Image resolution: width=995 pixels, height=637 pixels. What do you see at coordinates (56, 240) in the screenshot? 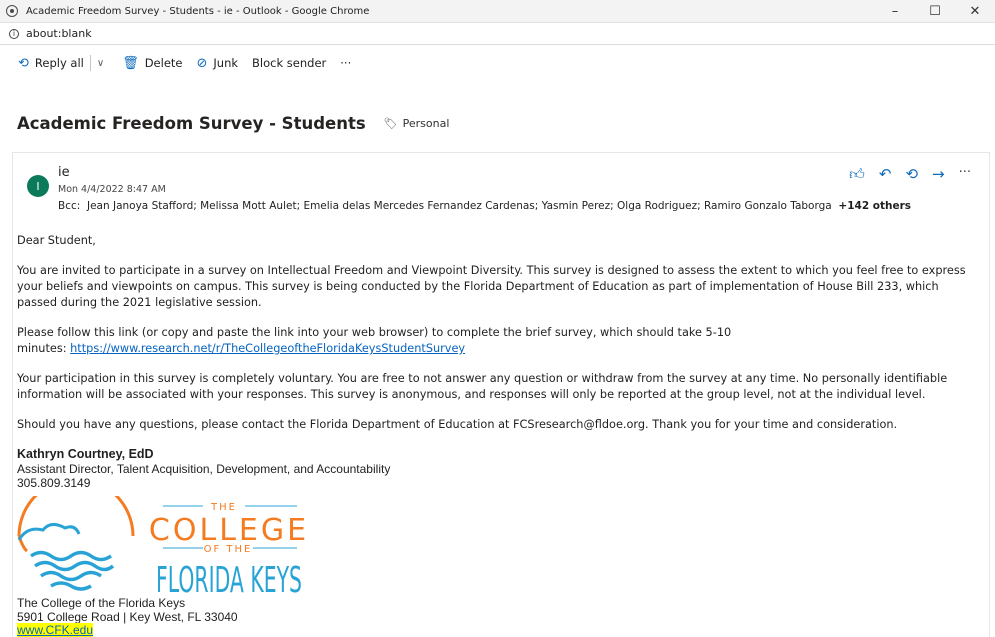
I see `greeting: Dear Student,` at bounding box center [56, 240].